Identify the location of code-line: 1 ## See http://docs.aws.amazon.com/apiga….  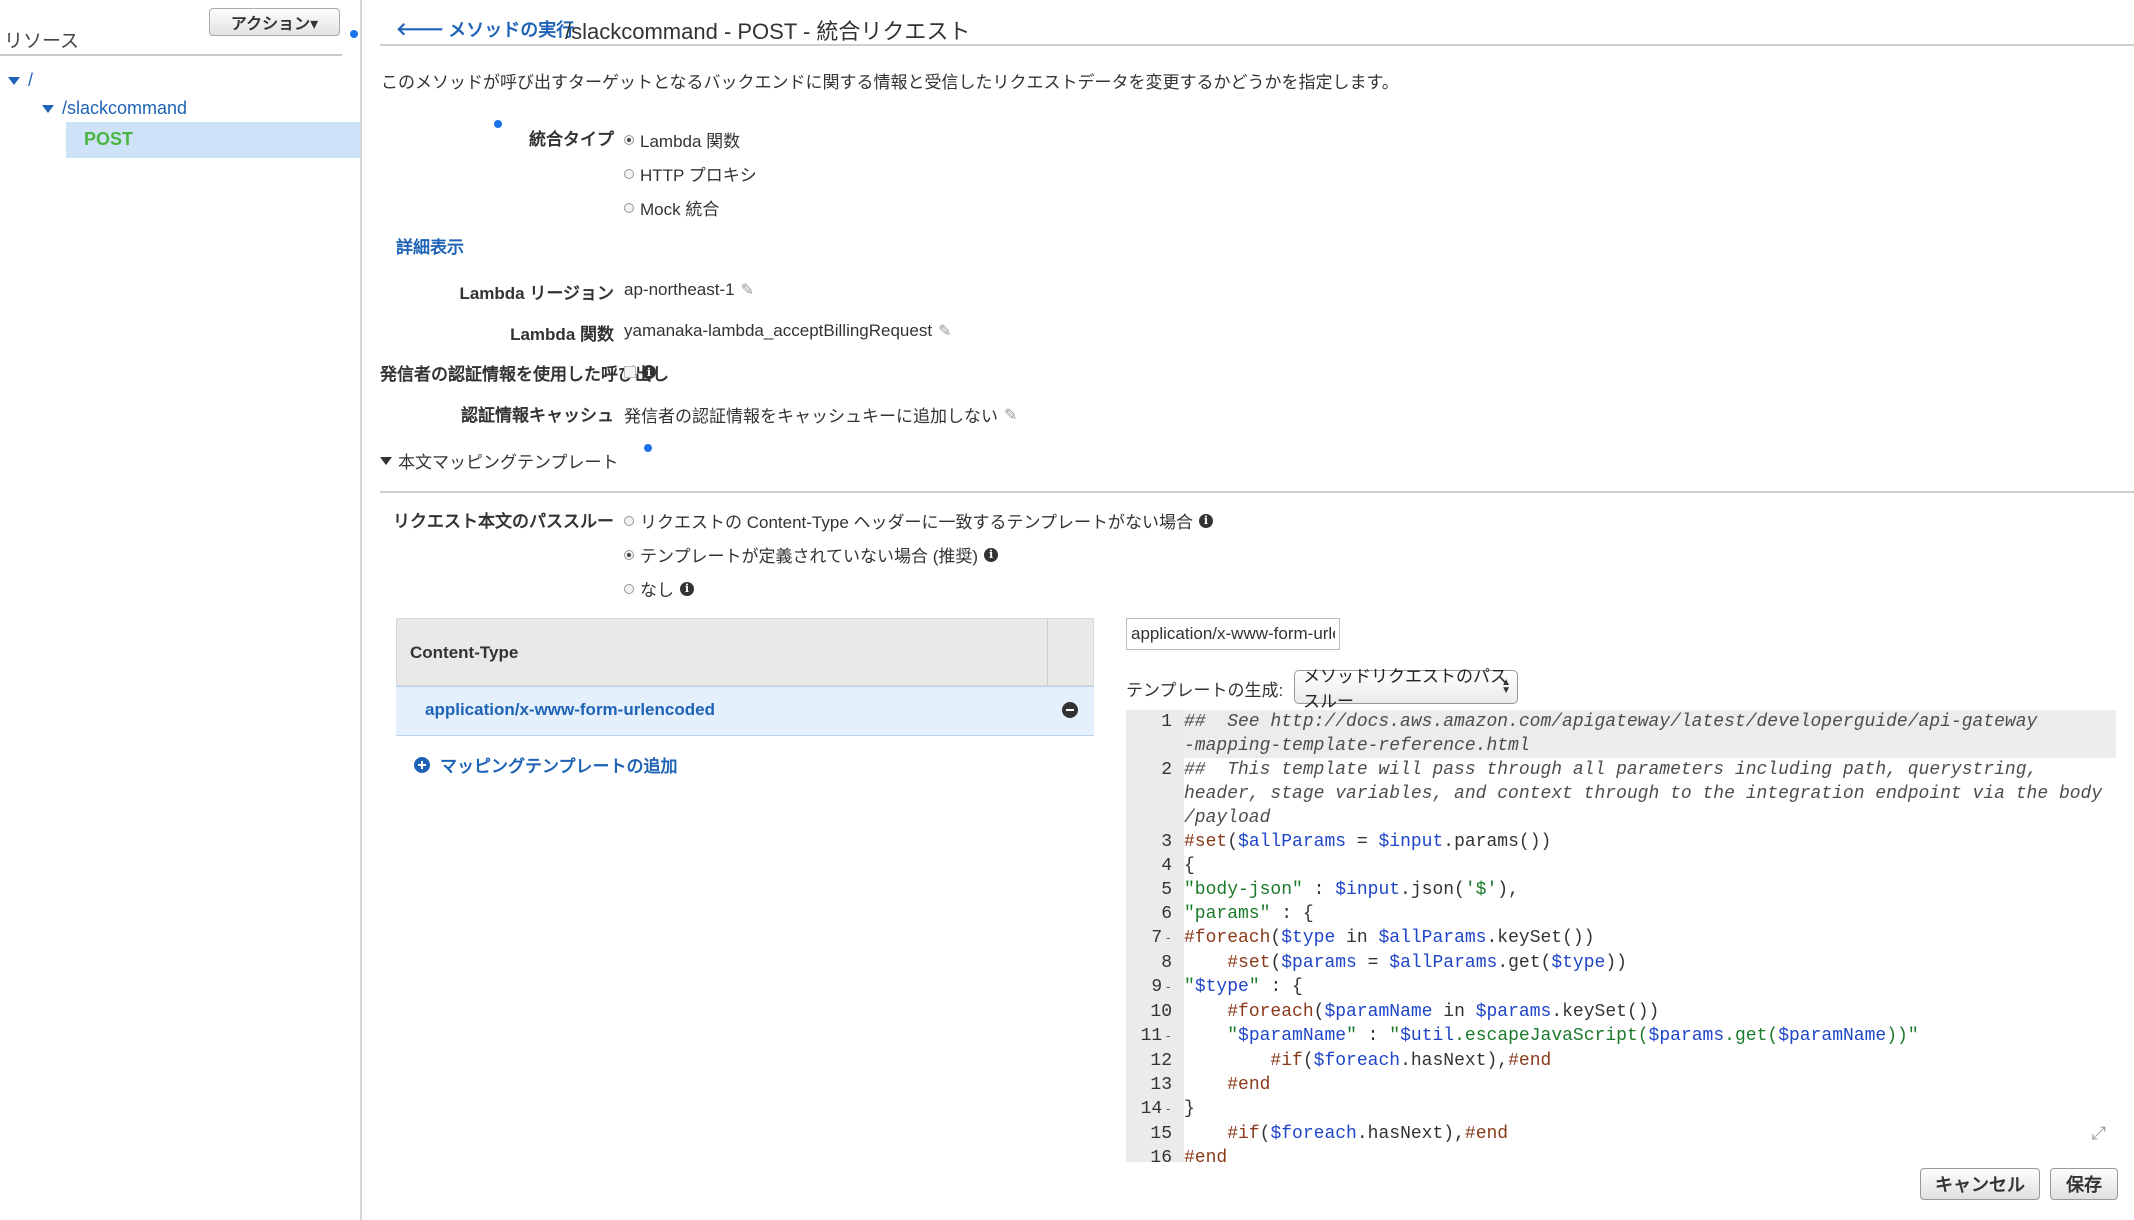
(1621, 734).